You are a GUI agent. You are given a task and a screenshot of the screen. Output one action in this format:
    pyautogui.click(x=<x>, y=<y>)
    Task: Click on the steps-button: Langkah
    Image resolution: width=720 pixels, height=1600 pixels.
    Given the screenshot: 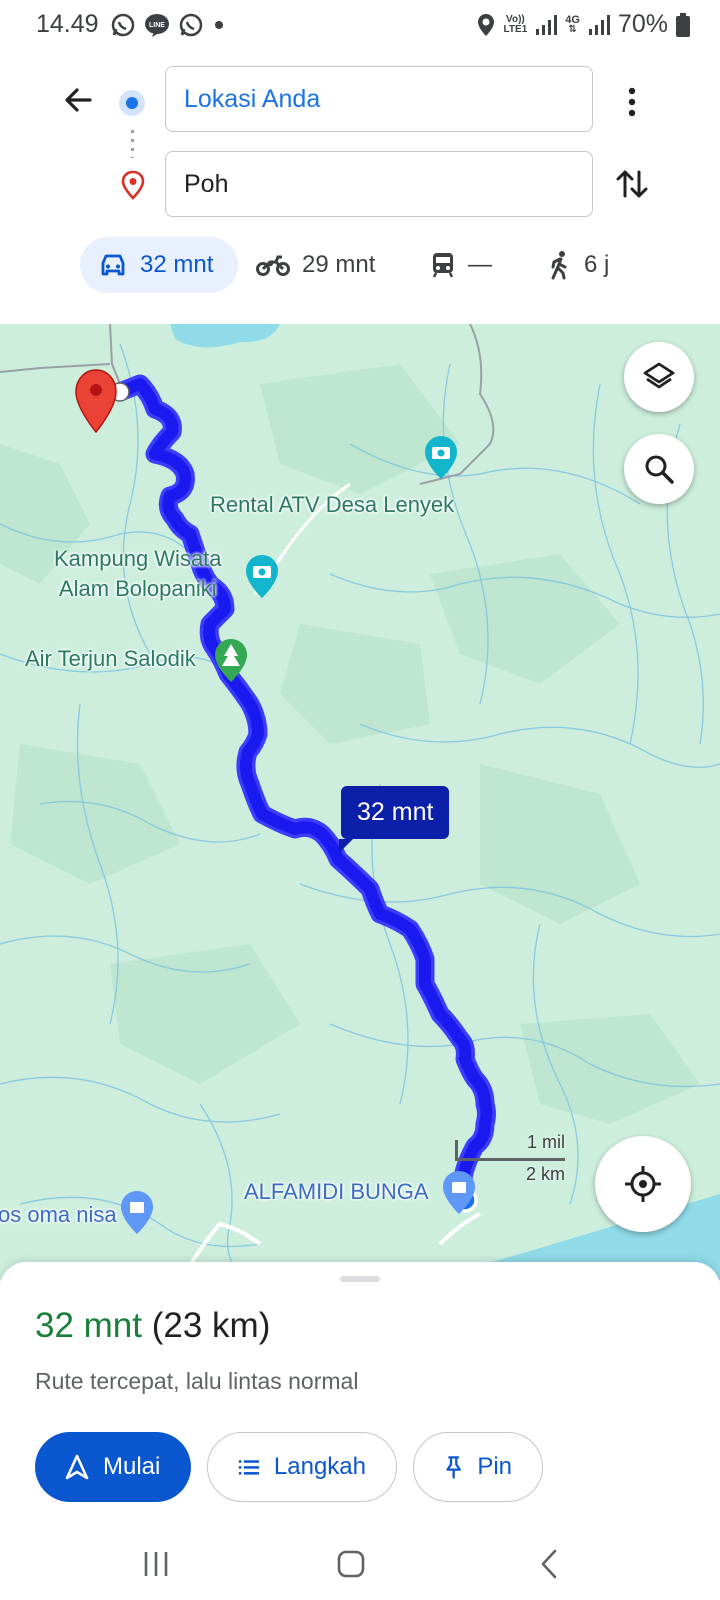 What is the action you would take?
    pyautogui.click(x=302, y=1467)
    